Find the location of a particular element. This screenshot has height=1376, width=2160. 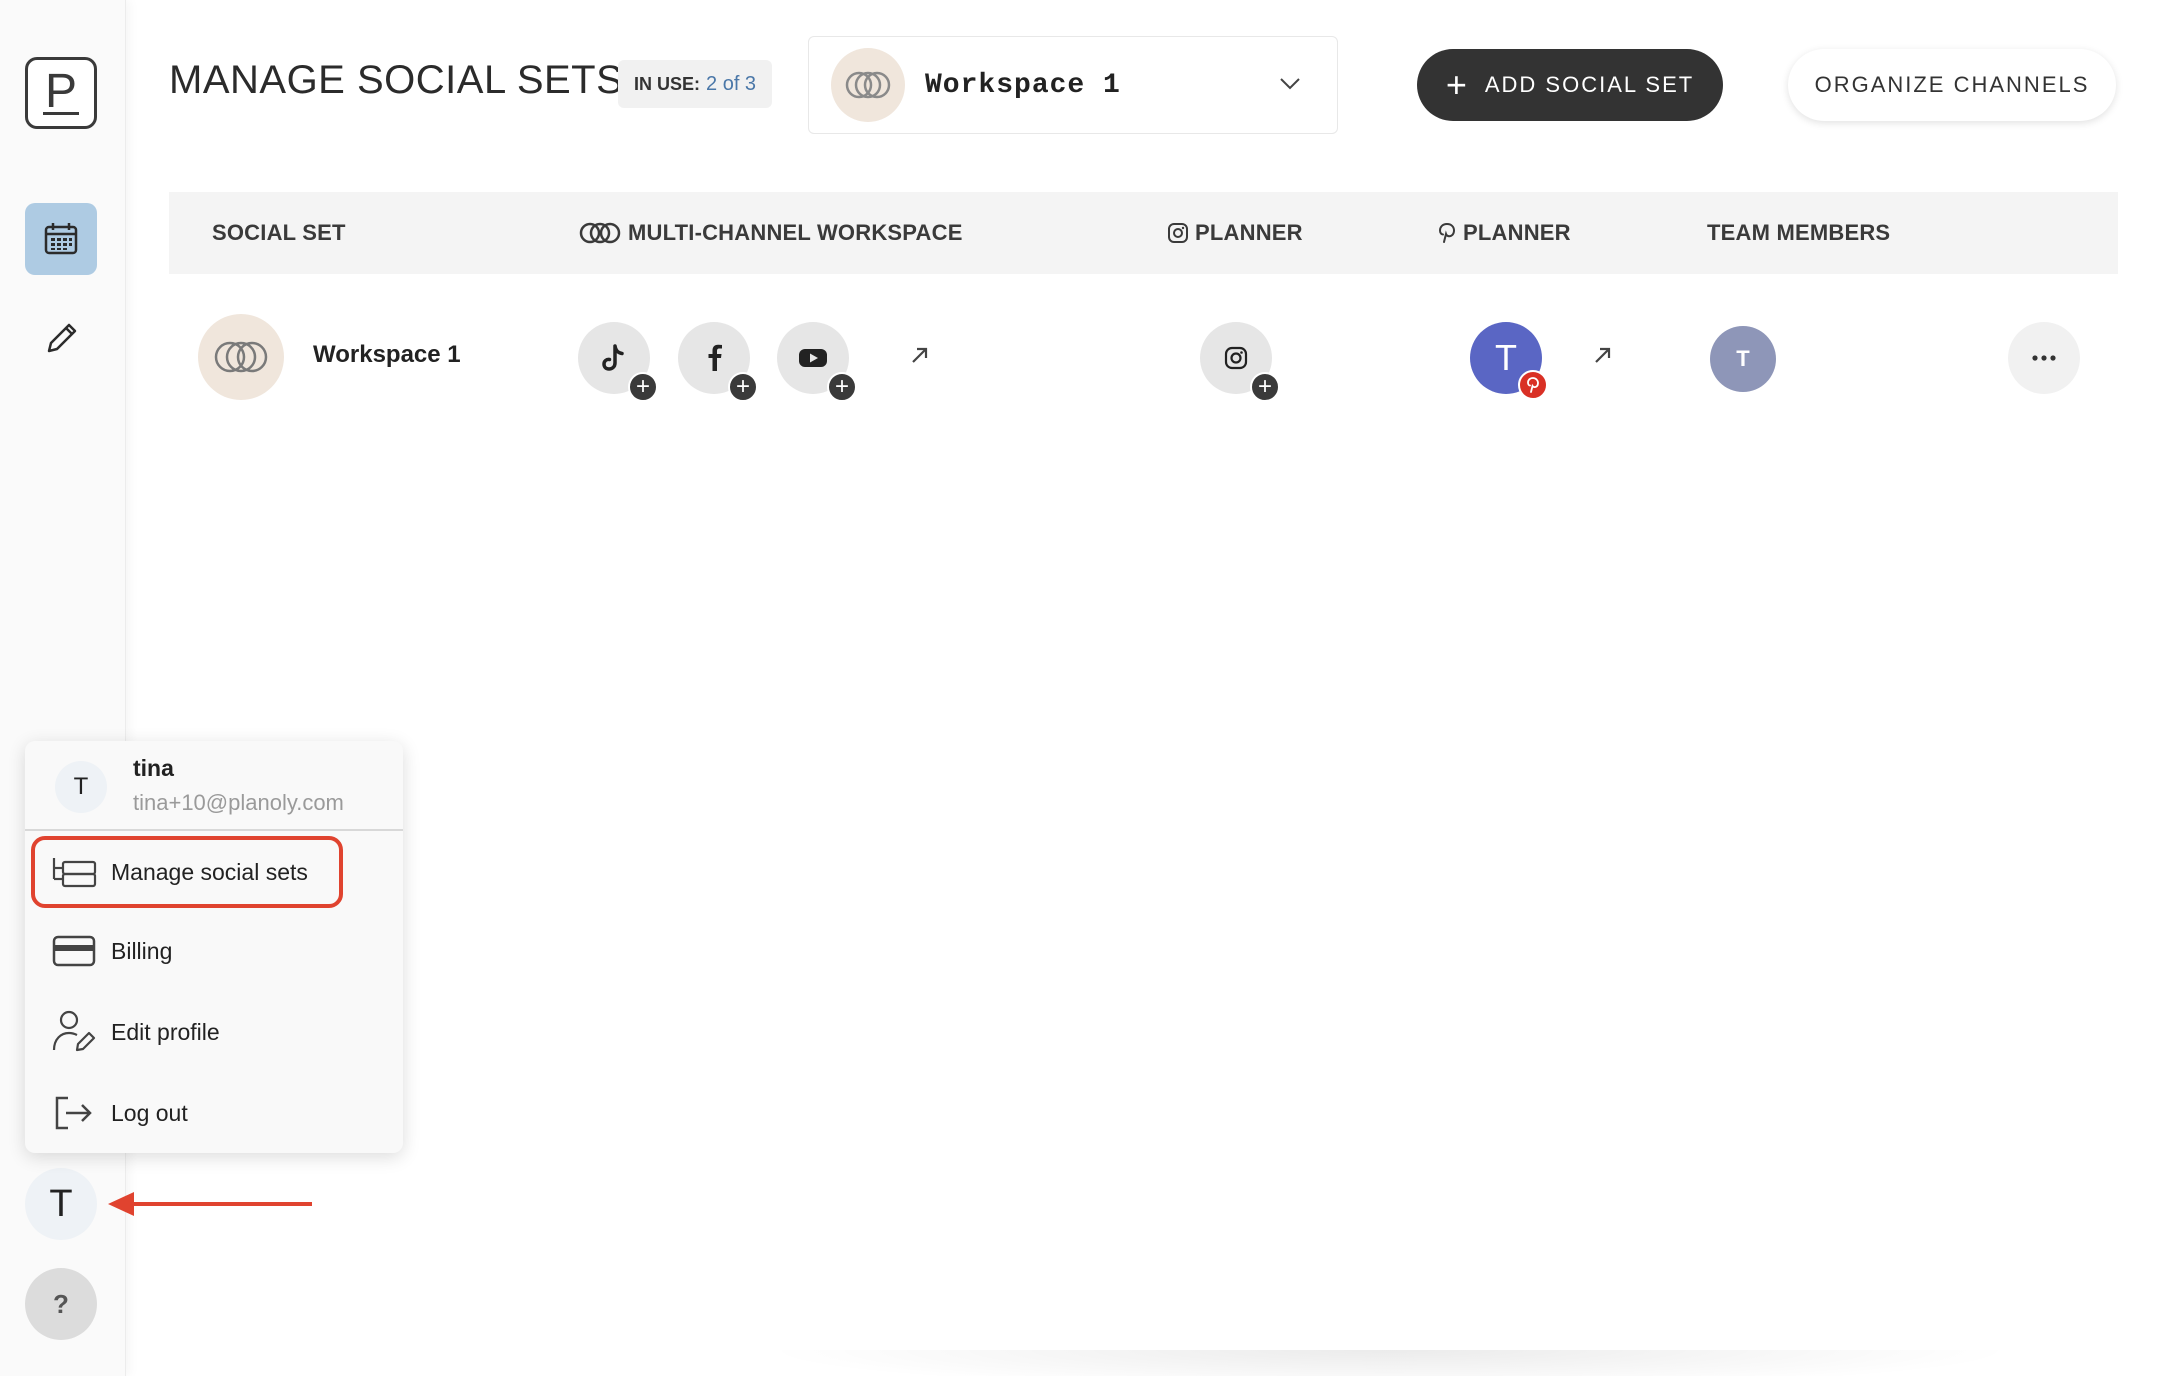

workspace-rings-icon is located at coordinates (600, 233).